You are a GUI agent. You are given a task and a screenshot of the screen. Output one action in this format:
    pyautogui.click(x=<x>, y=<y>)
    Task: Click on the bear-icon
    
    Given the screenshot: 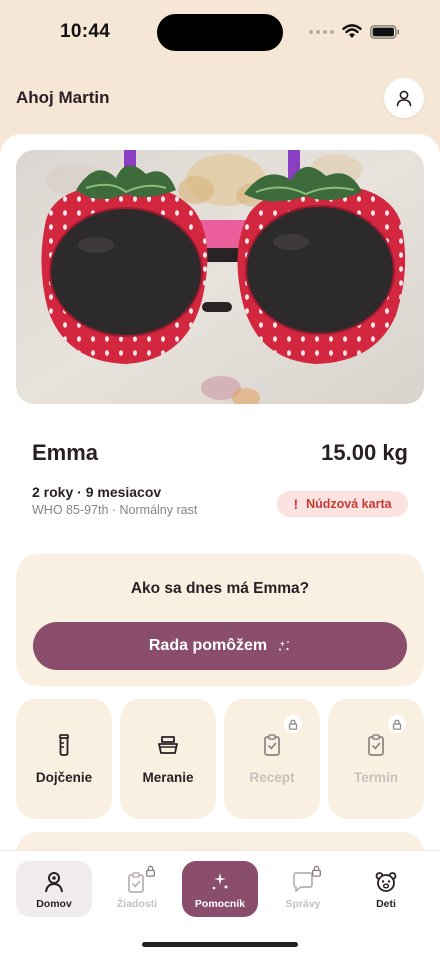 What is the action you would take?
    pyautogui.click(x=386, y=882)
    